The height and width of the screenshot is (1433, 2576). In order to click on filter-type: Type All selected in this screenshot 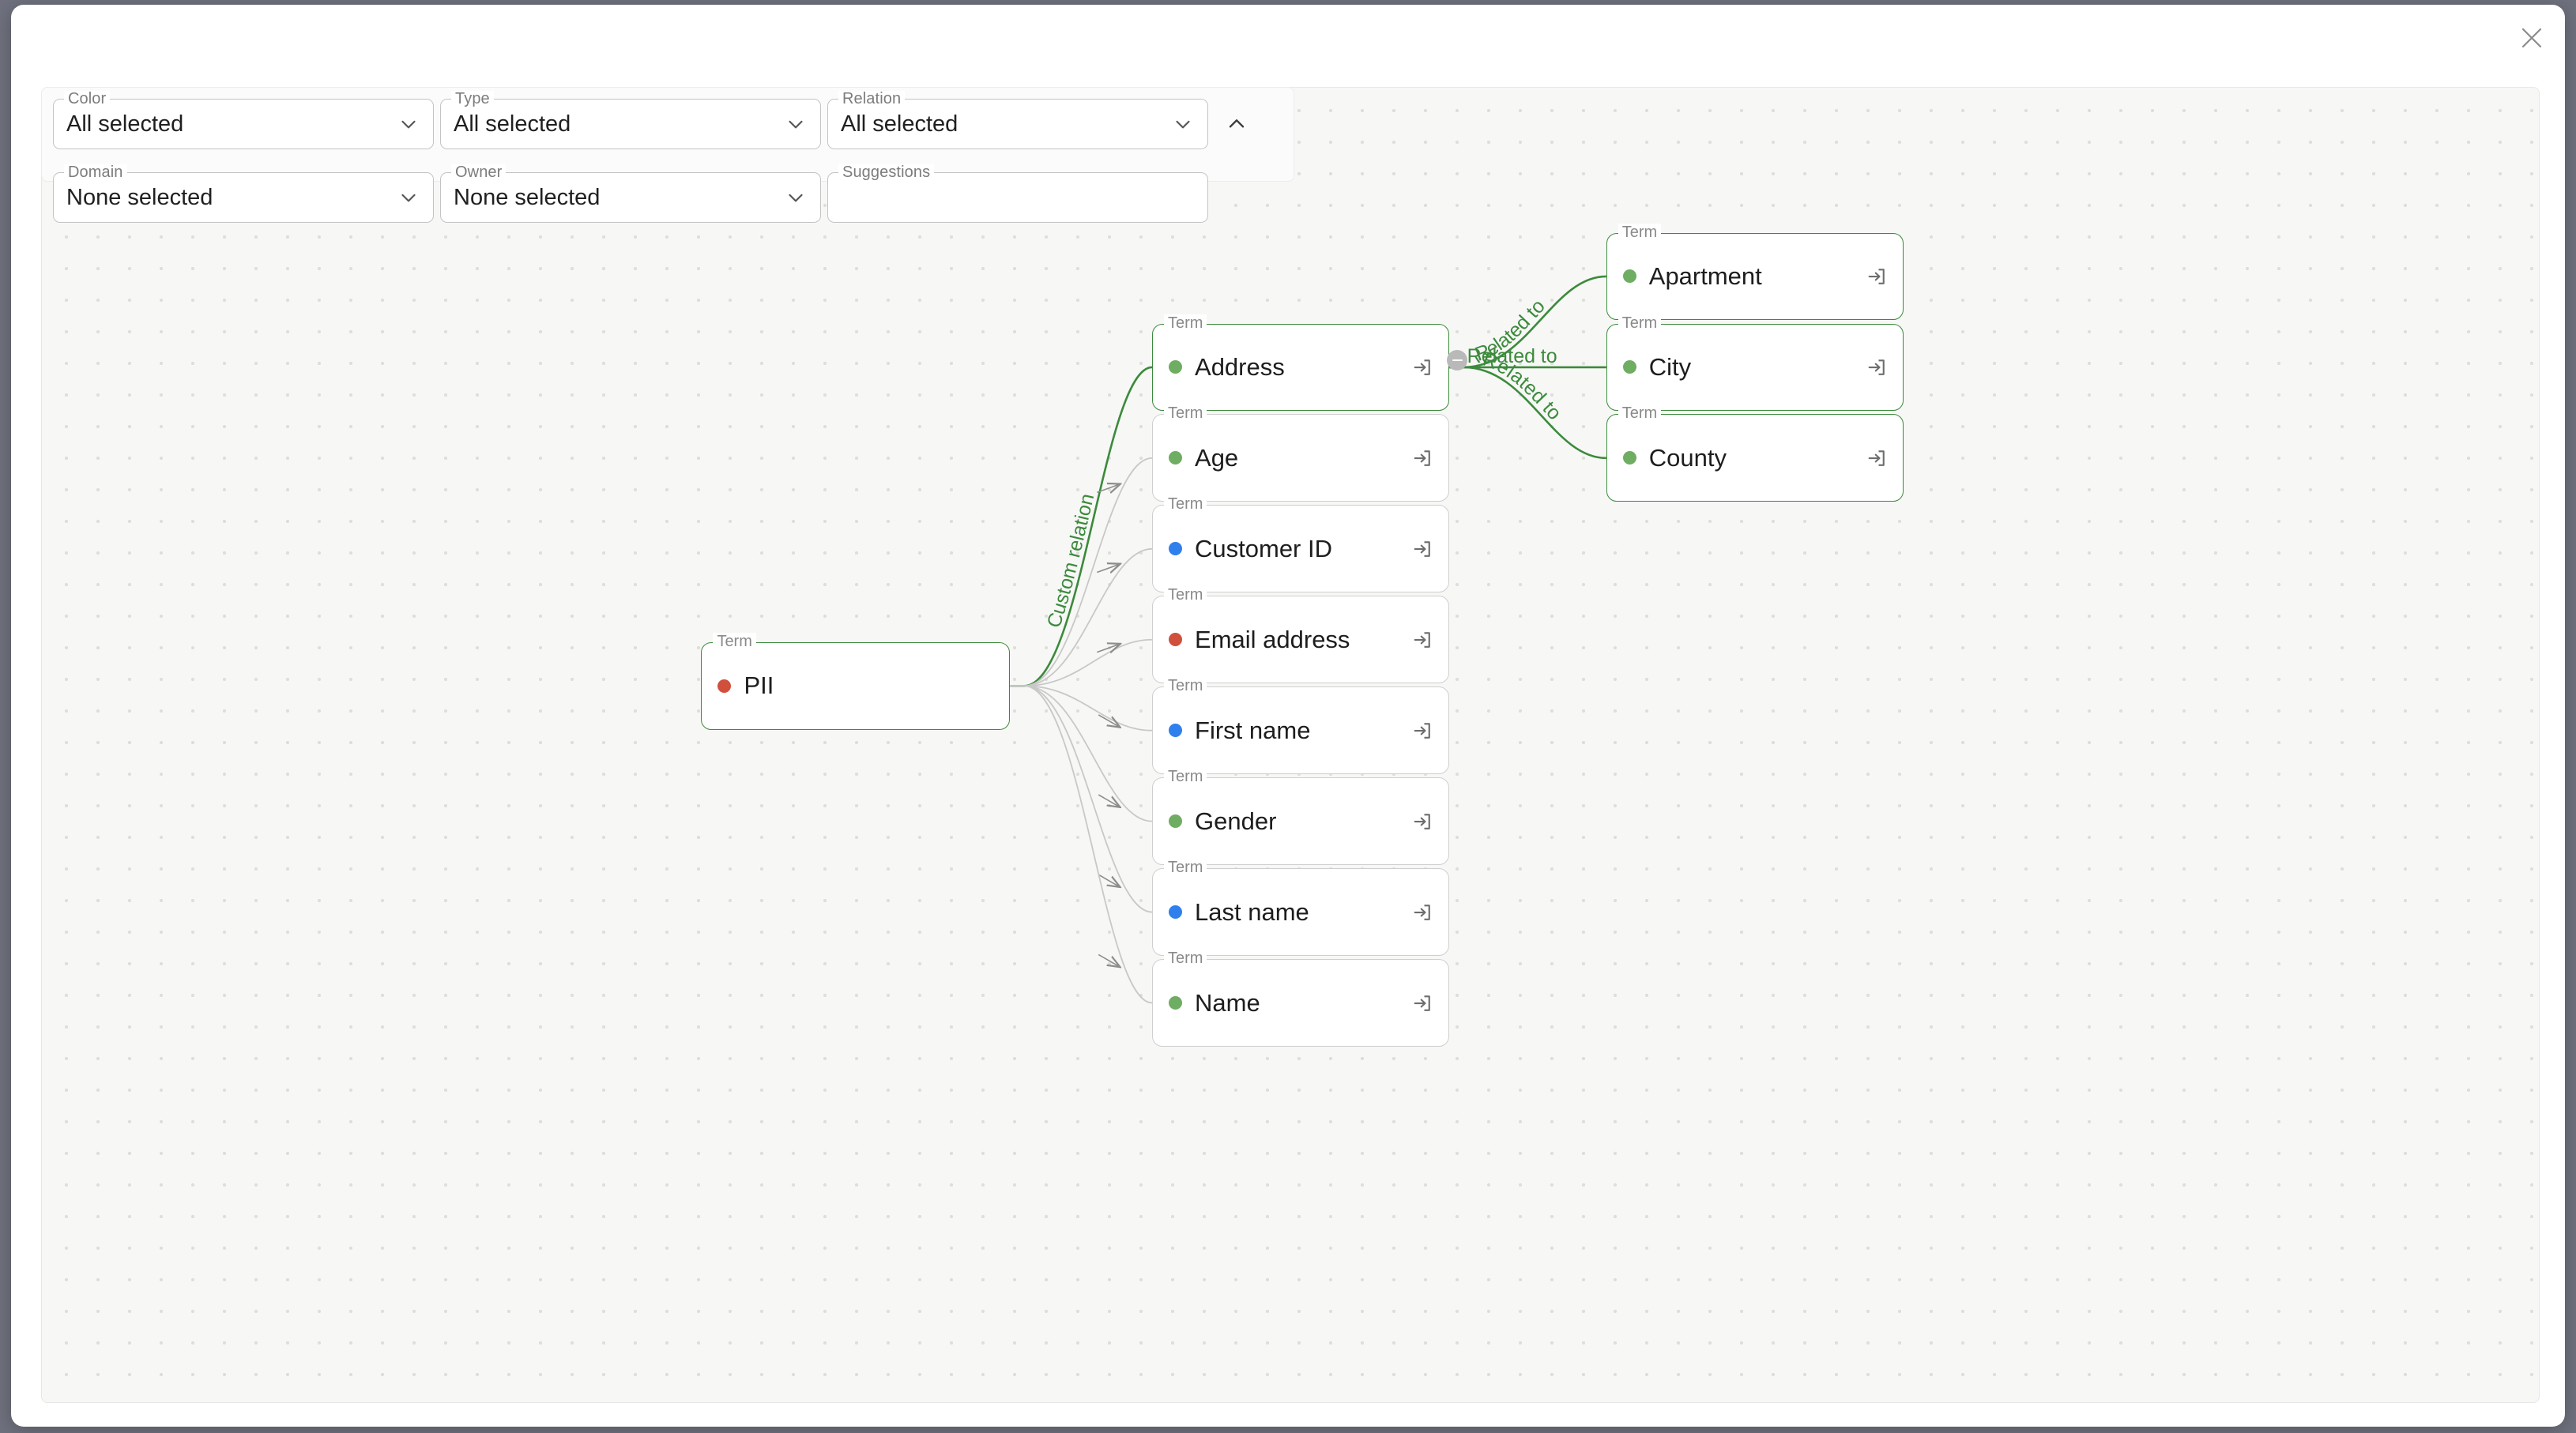, I will do `click(630, 120)`.